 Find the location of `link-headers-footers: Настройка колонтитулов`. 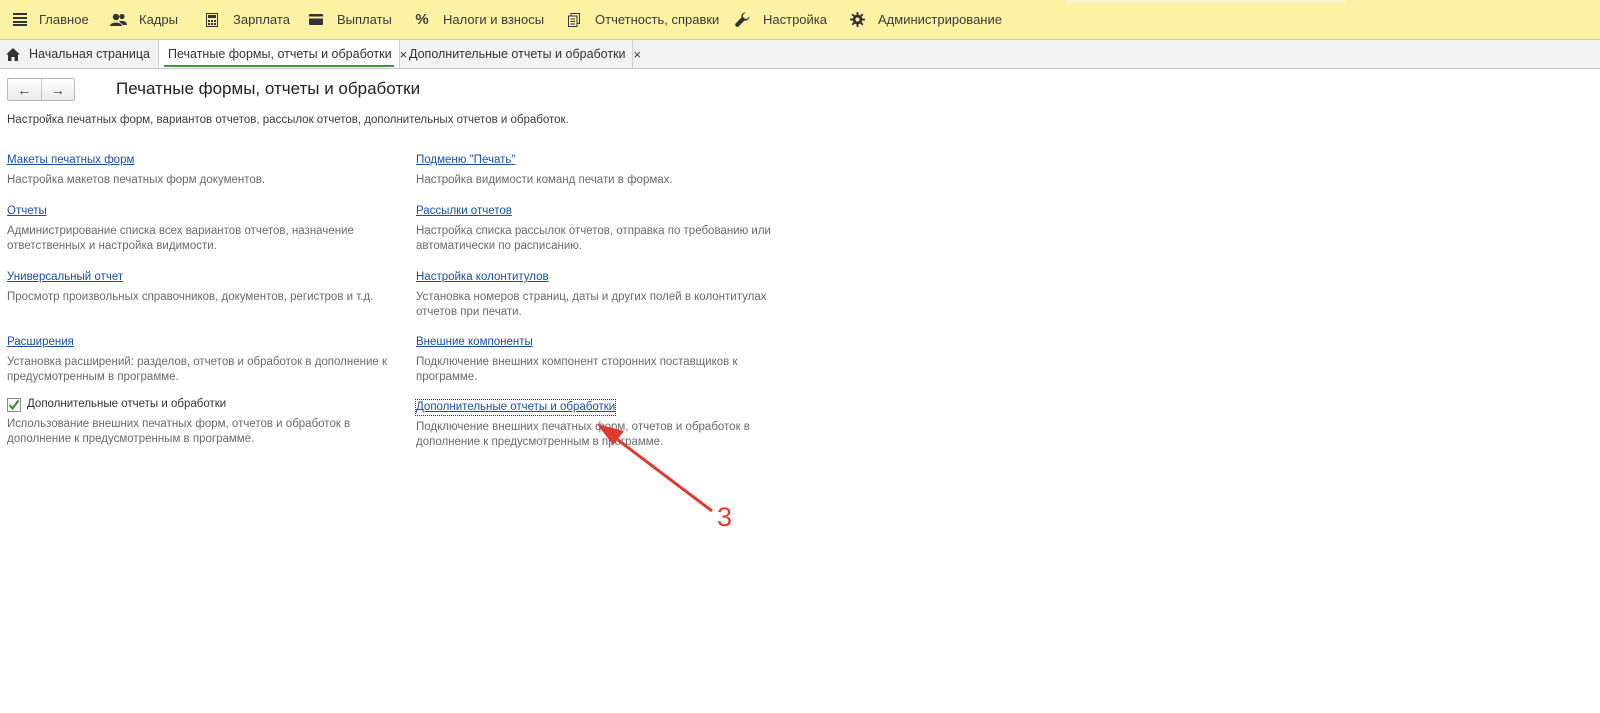

link-headers-footers: Настройка колонтитулов is located at coordinates (482, 277).